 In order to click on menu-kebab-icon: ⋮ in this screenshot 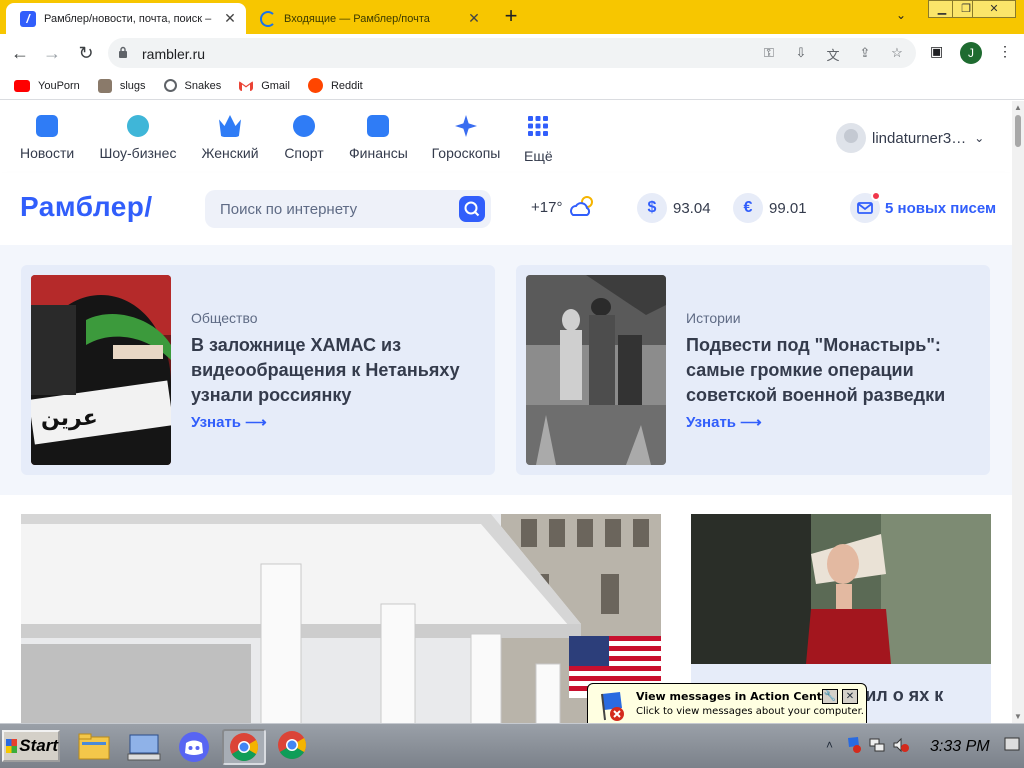, I will do `click(1005, 51)`.